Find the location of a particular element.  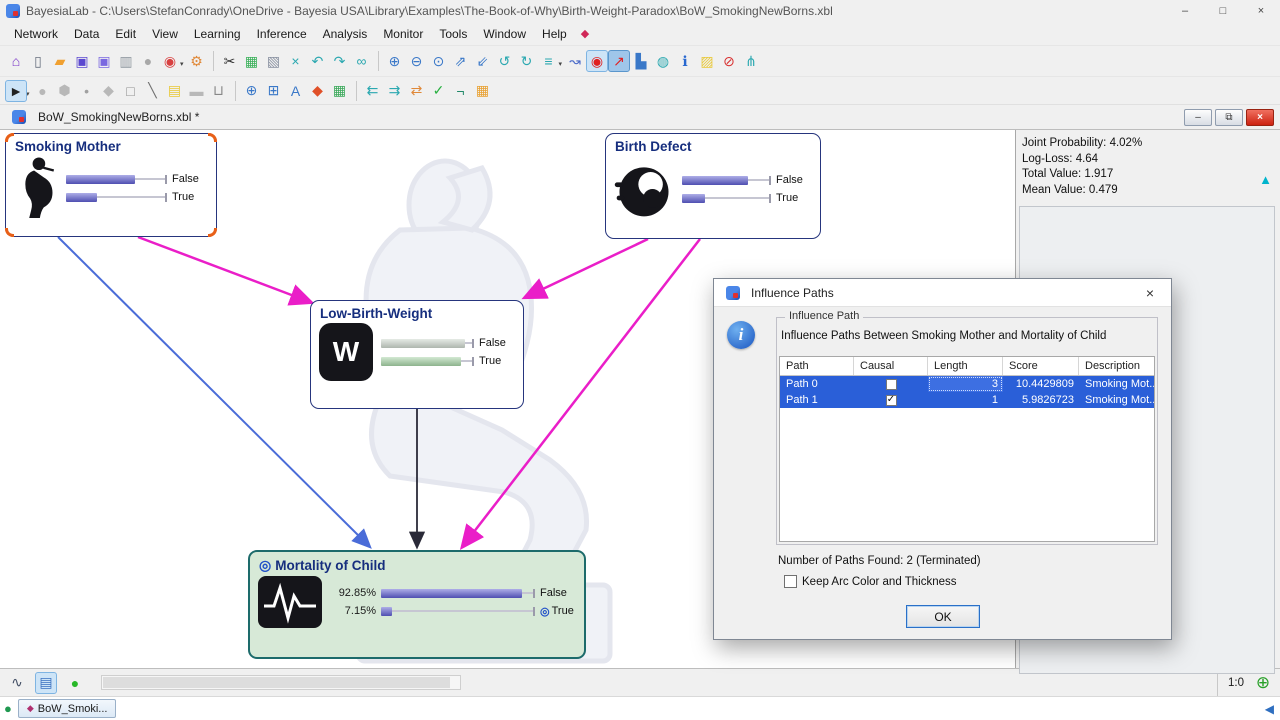

node-smoking-mother: Smoking Mother False True is located at coordinates (111, 185).